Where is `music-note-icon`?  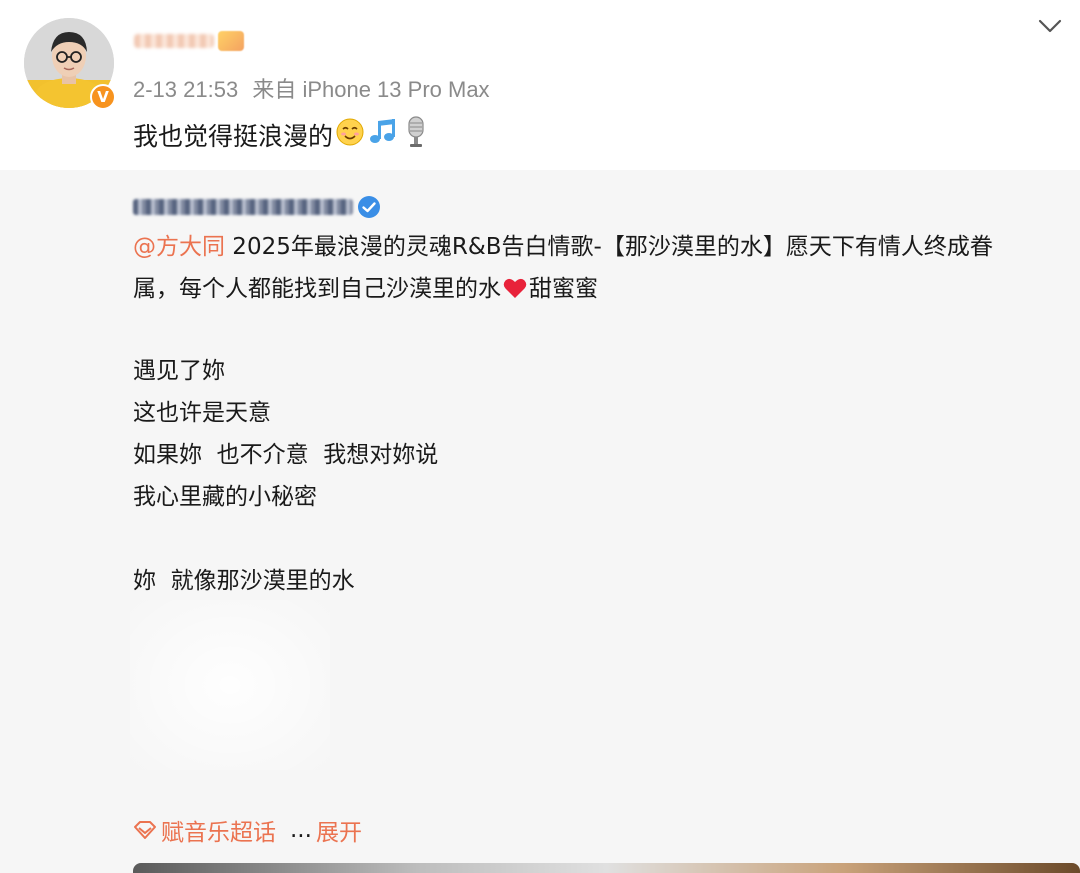 music-note-icon is located at coordinates (384, 135).